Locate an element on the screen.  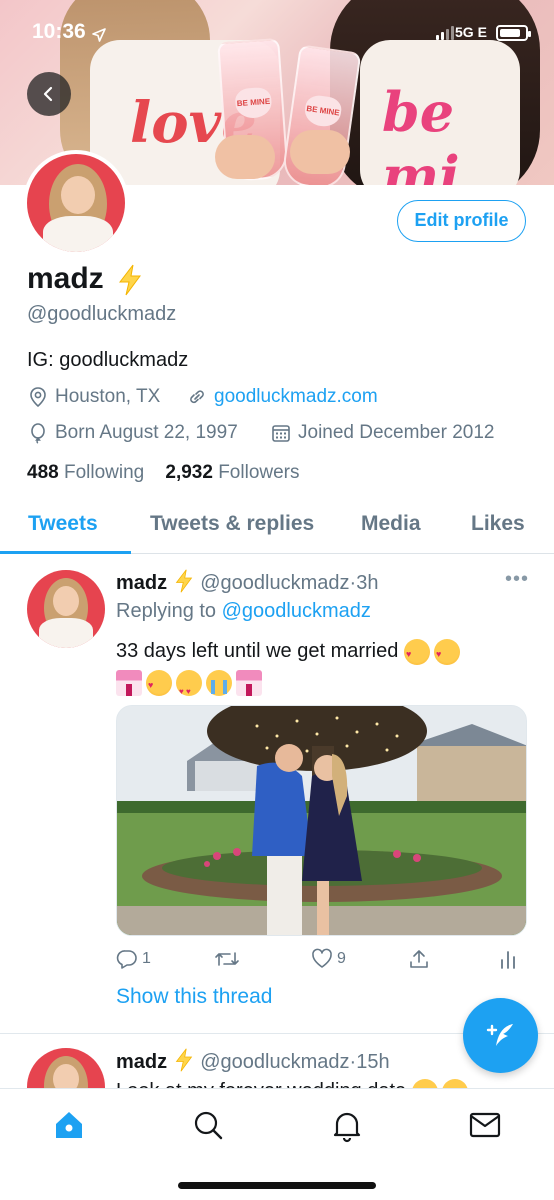
retweet-action is located at coordinates (229, 959).